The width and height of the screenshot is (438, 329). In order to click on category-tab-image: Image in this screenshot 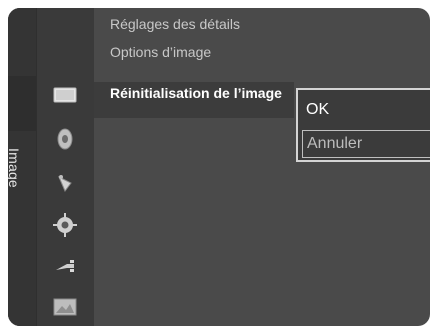, I will do `click(22, 132)`.